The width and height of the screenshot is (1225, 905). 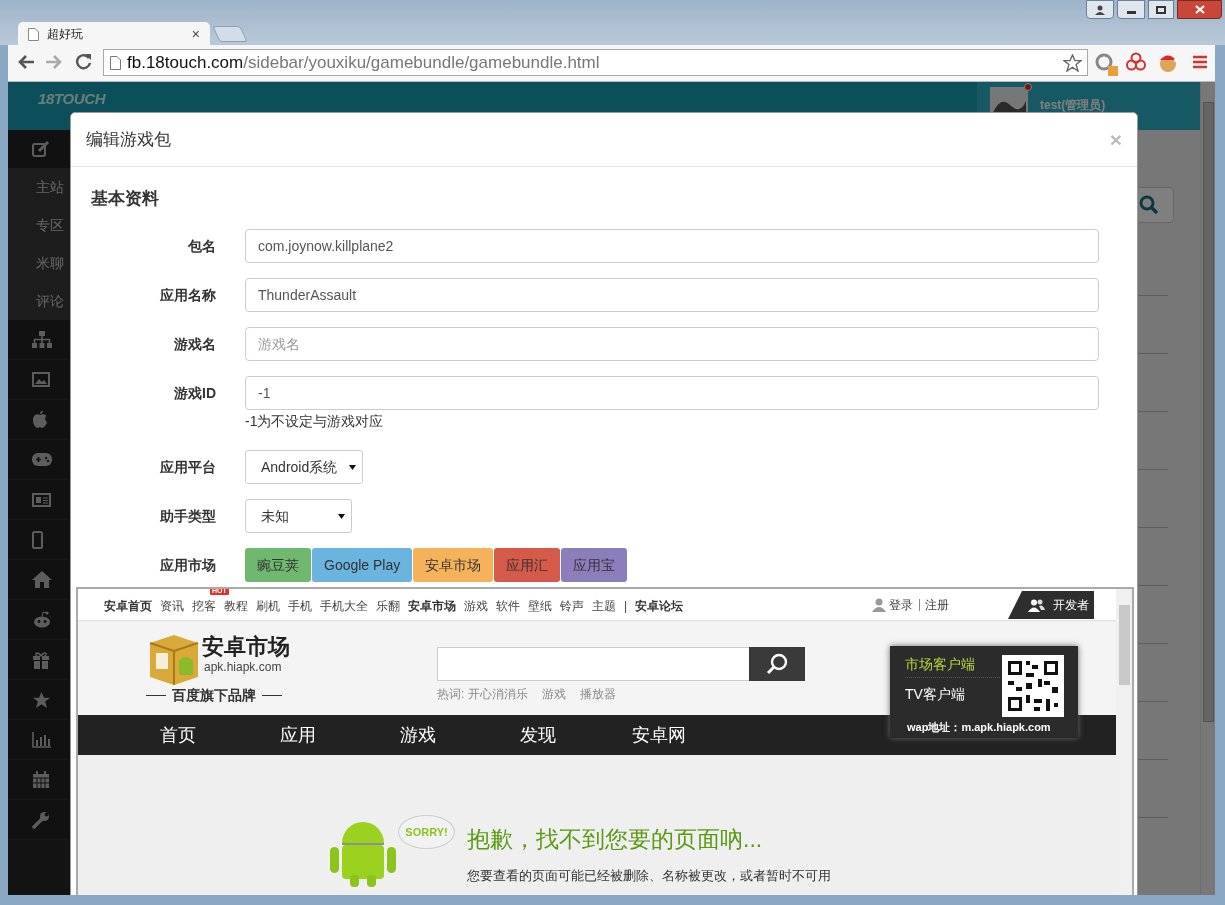 I want to click on field-label: 游戏ID, so click(x=194, y=393).